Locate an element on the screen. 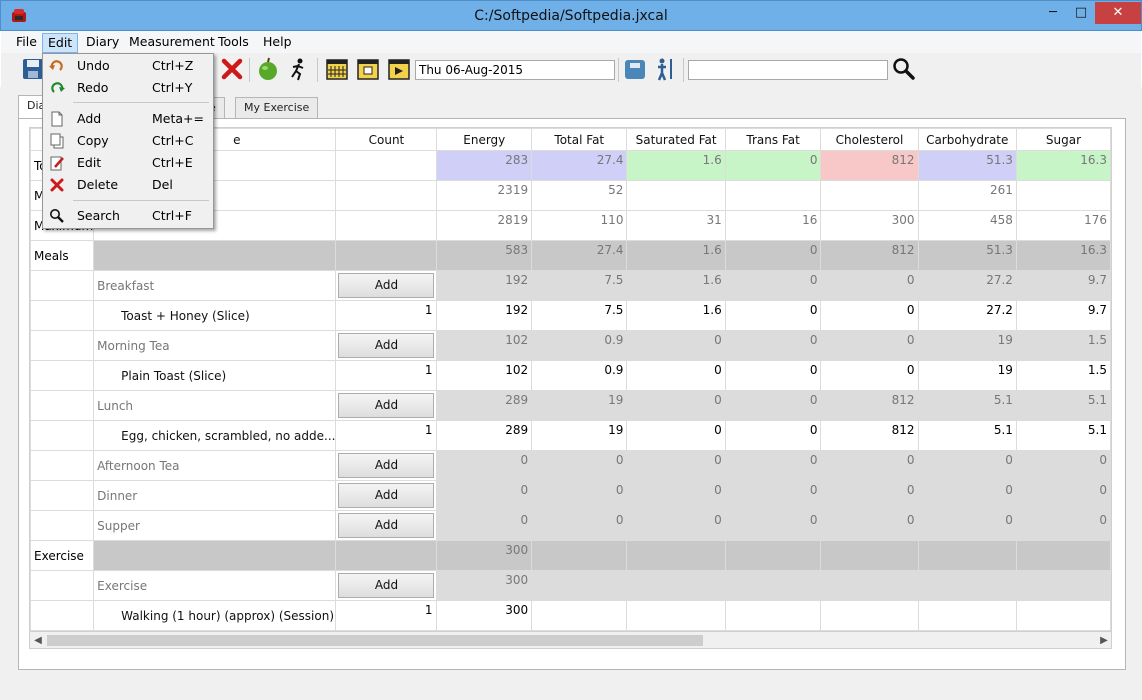 This screenshot has width=1142, height=700. food-label: Plain Toast (Slice) is located at coordinates (215, 375).